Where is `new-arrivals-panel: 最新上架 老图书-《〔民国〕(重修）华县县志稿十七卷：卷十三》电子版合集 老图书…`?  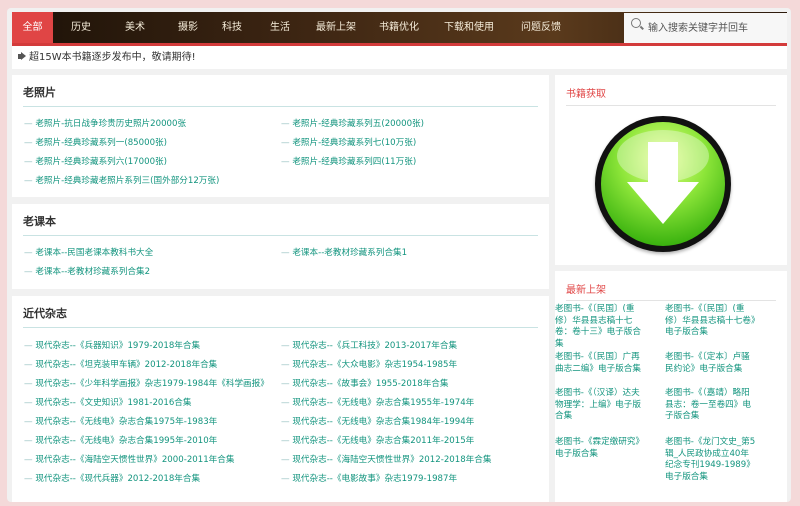
new-arrivals-panel: 最新上架 老图书-《〔民国〕(重修）华县县志稿十七卷：卷十三》电子版合集 老图书… is located at coordinates (671, 386).